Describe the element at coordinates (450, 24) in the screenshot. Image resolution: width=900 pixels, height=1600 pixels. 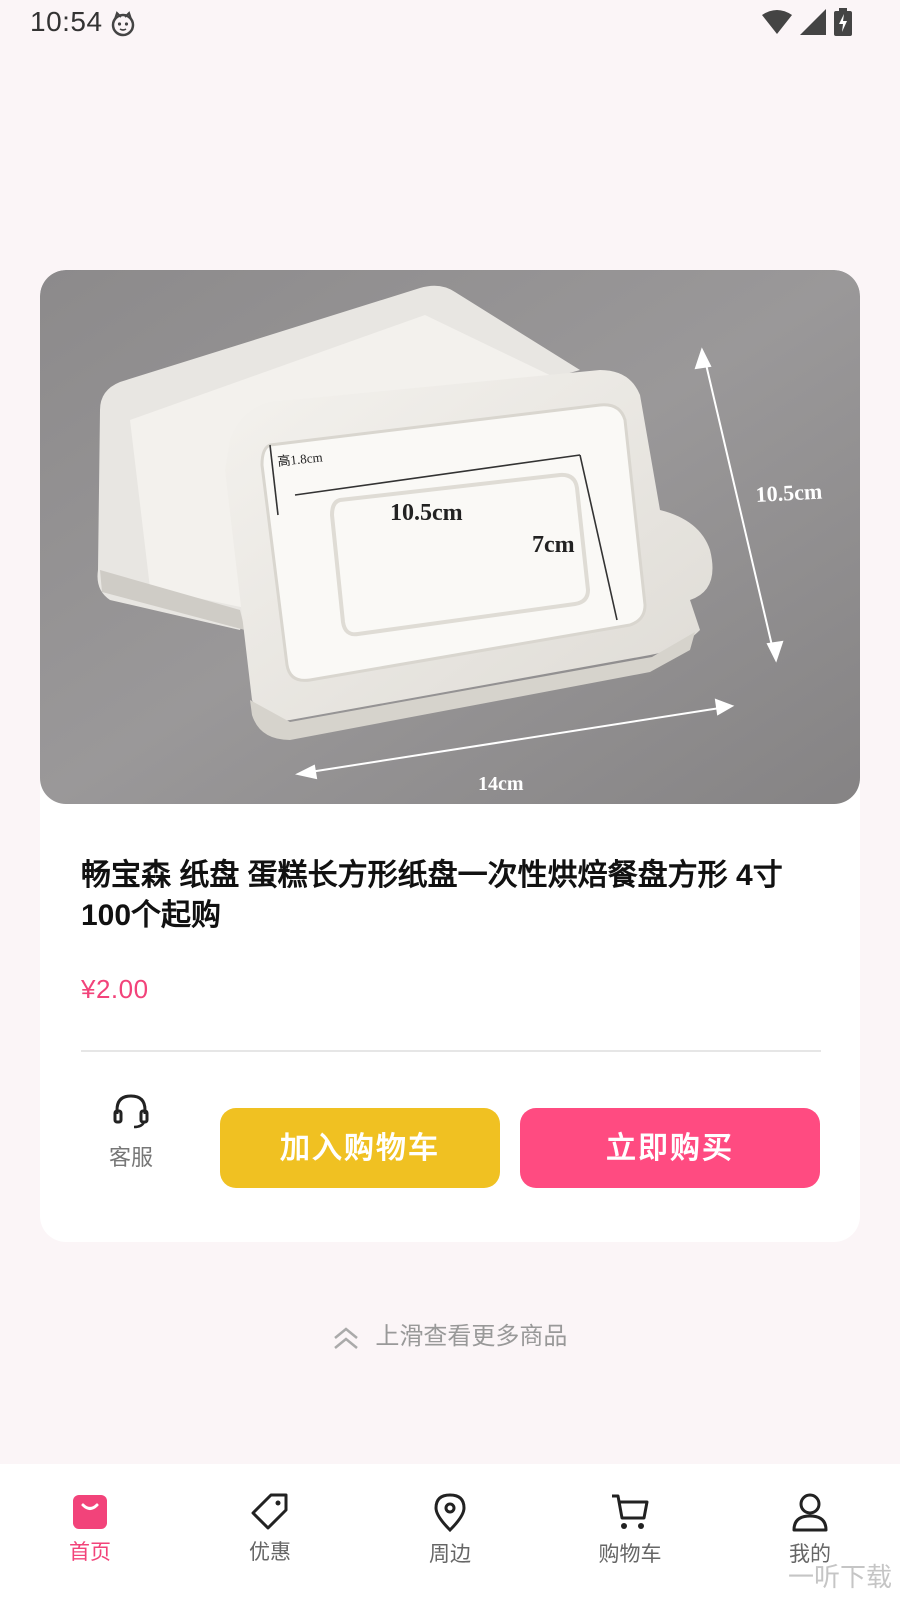
I see `status-bar: 10:54` at that location.